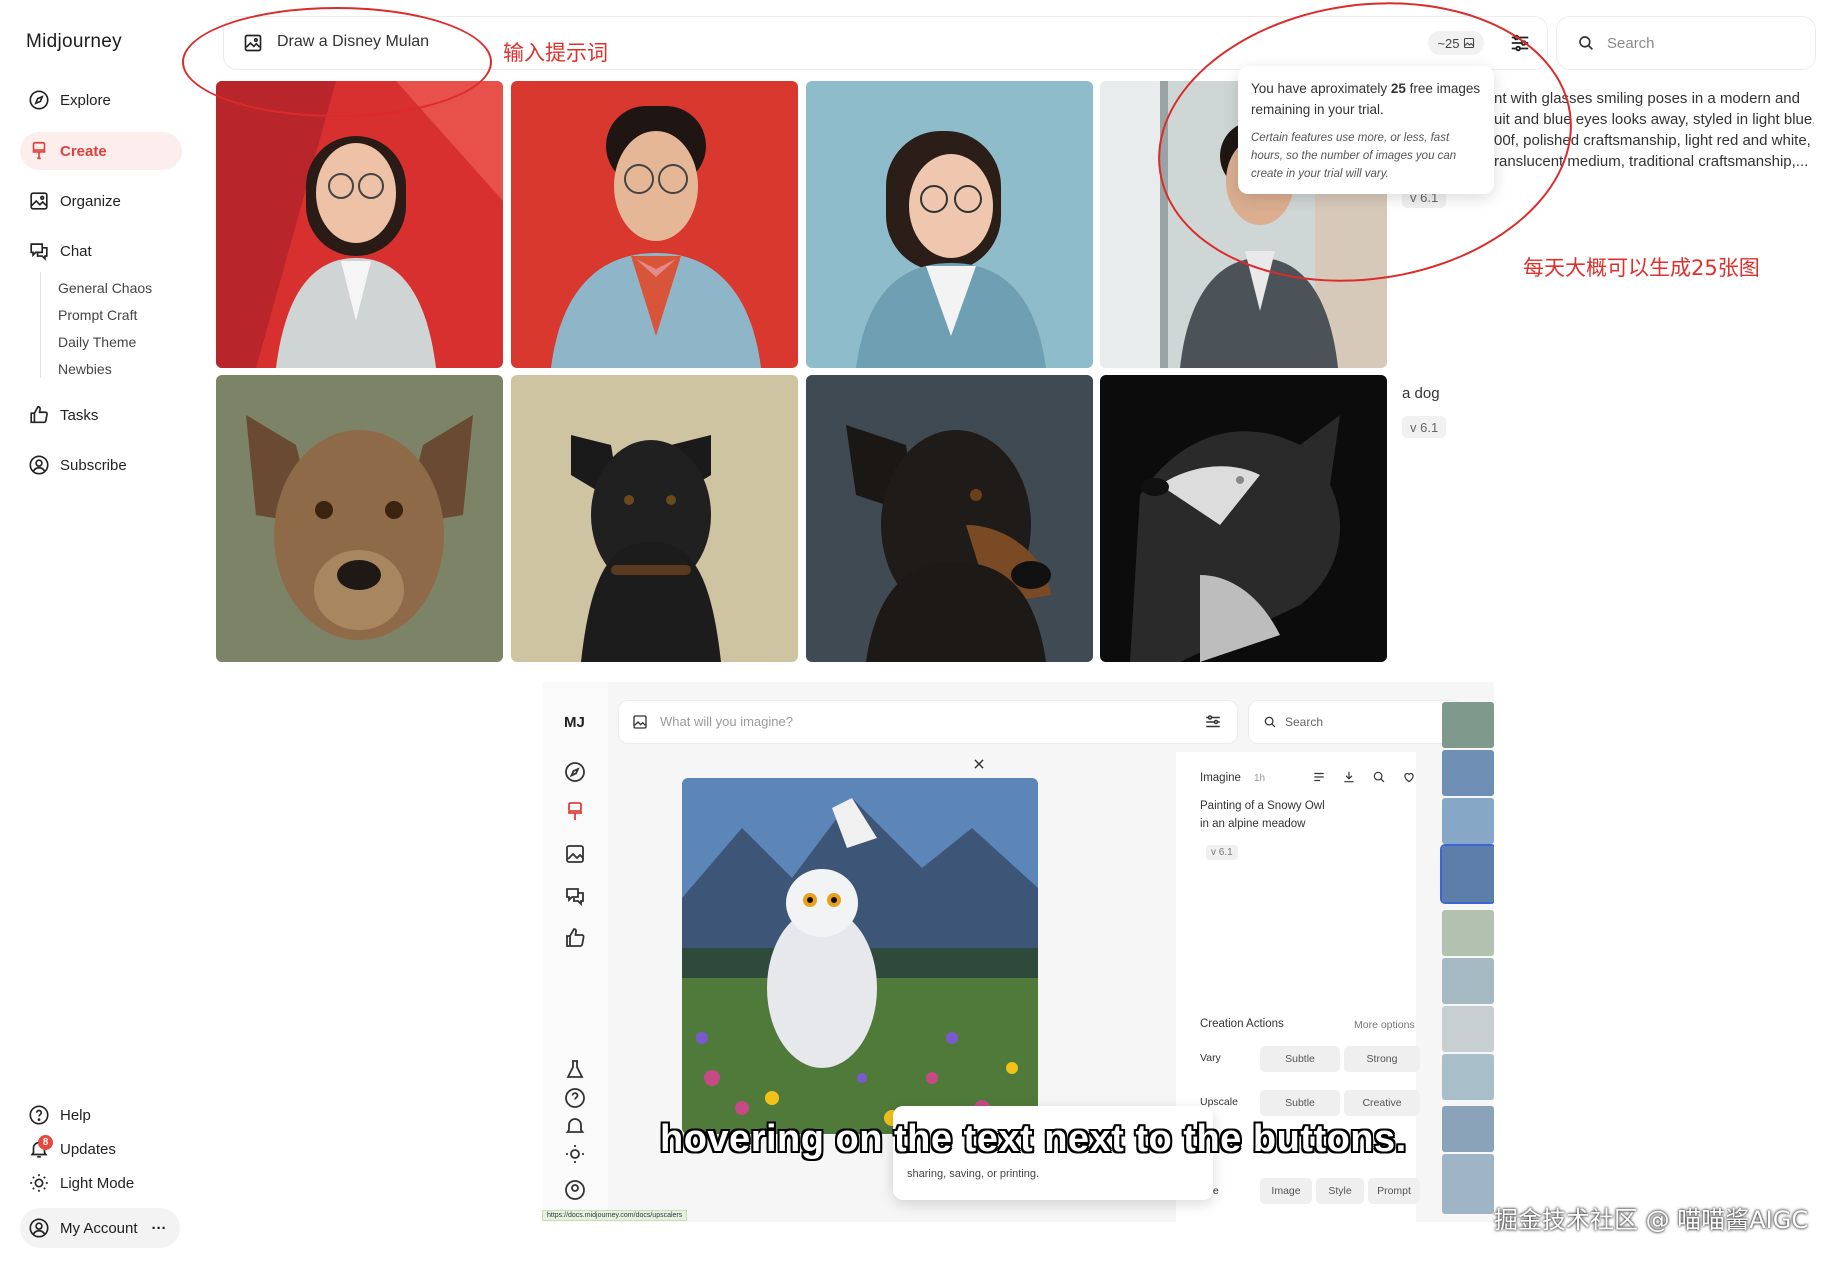  Describe the element at coordinates (1242, 1024) in the screenshot. I see `creation-actions-heading: Creation Actions` at that location.